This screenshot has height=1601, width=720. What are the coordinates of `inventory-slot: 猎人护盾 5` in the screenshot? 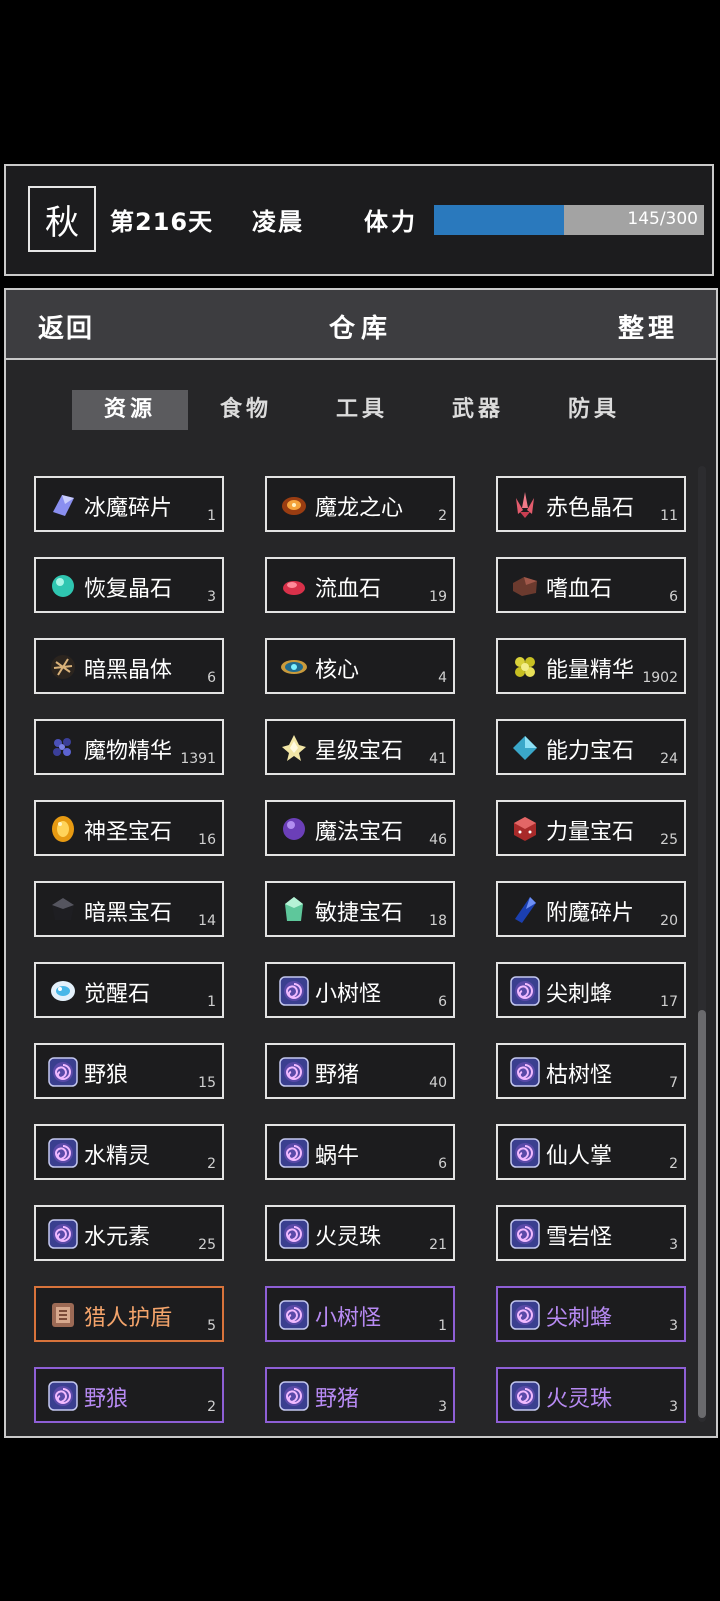 It's located at (129, 1314).